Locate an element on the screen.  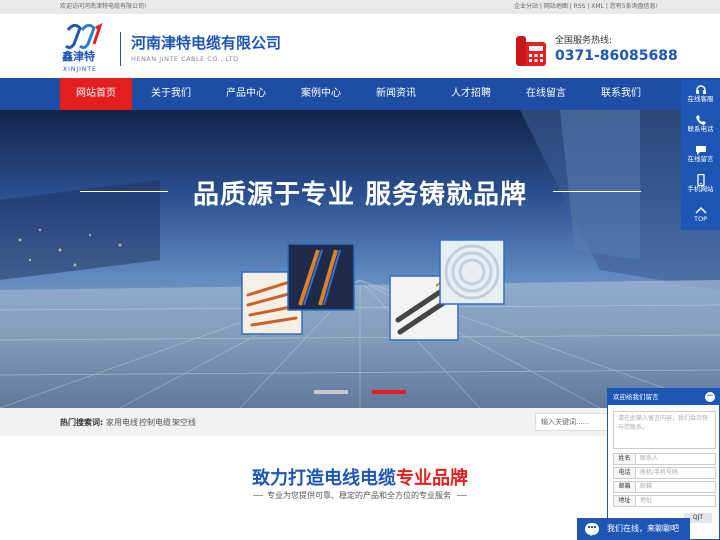
float-label: 联系电话 is located at coordinates (700, 129).